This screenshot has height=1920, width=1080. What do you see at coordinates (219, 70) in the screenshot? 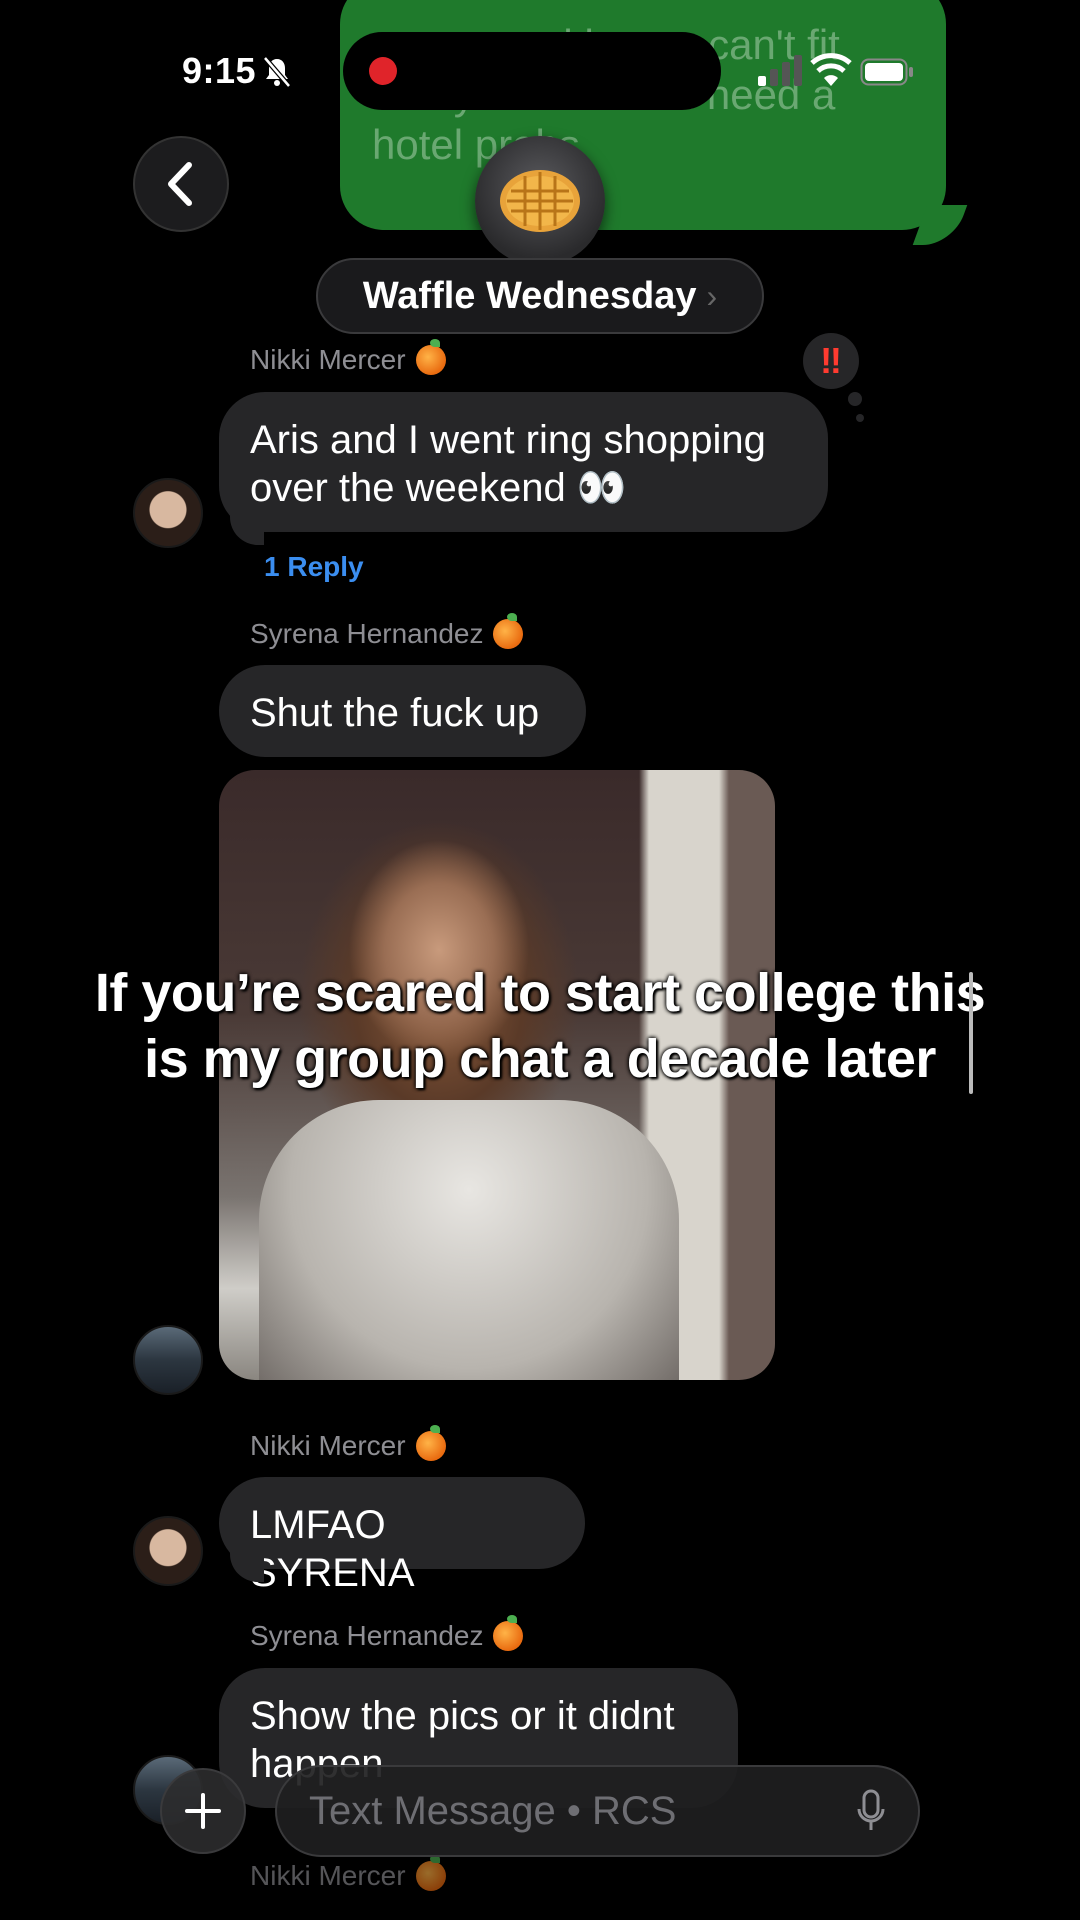
I see `status-time: 9:15` at bounding box center [219, 70].